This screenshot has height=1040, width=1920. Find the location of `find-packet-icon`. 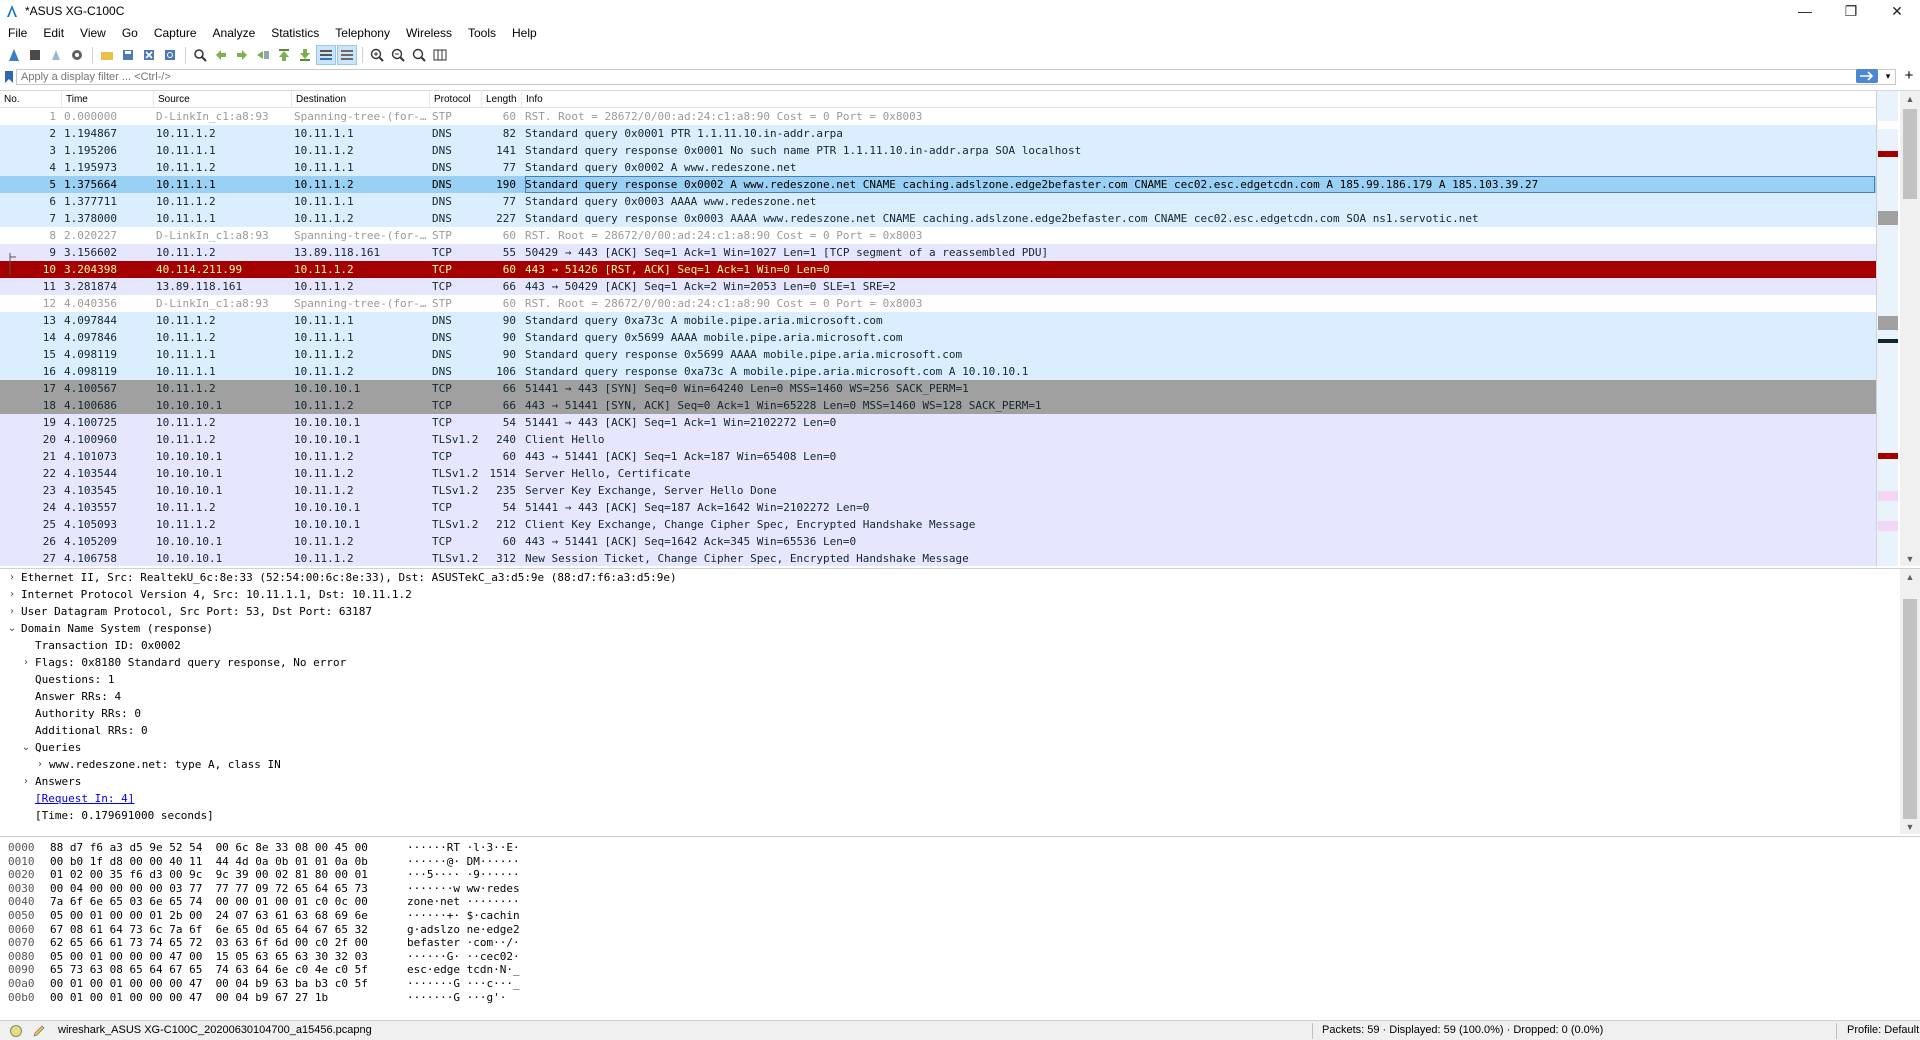

find-packet-icon is located at coordinates (200, 55).